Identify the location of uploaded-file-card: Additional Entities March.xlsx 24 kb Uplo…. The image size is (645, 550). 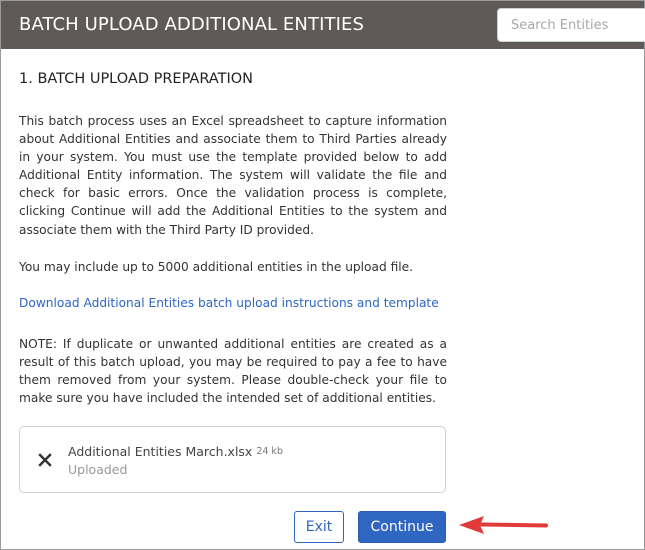
(232, 459).